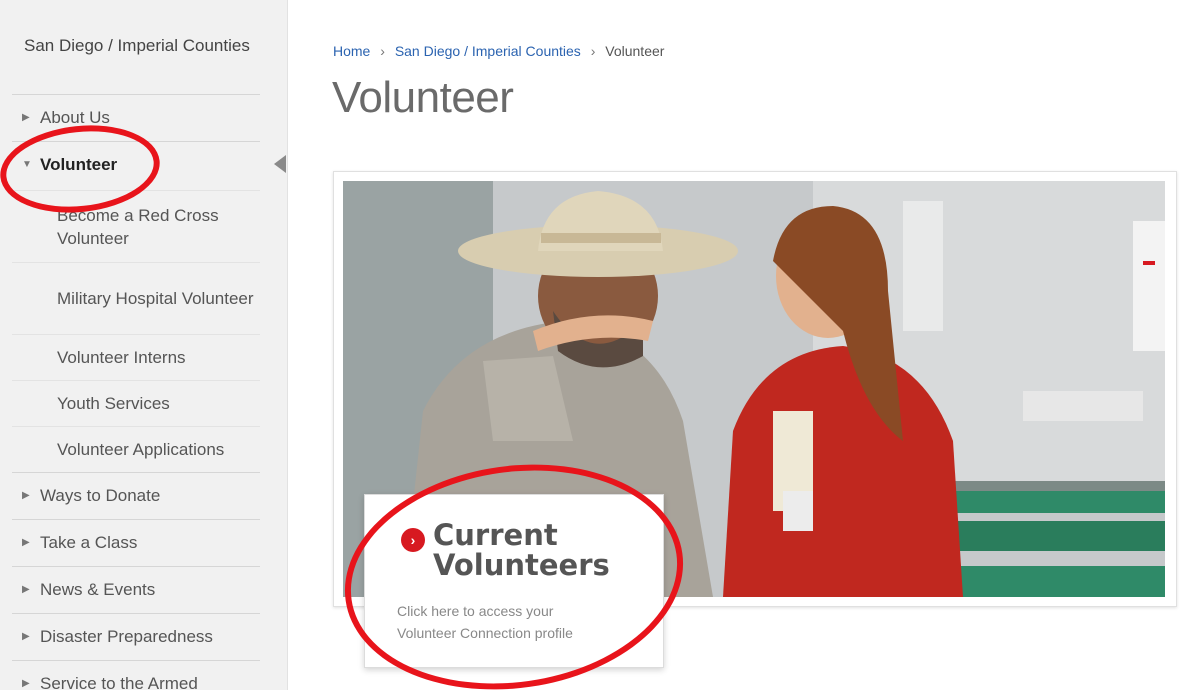 The image size is (1180, 690). I want to click on sidebar-subitem-applications: Volunteer Applications, so click(136, 449).